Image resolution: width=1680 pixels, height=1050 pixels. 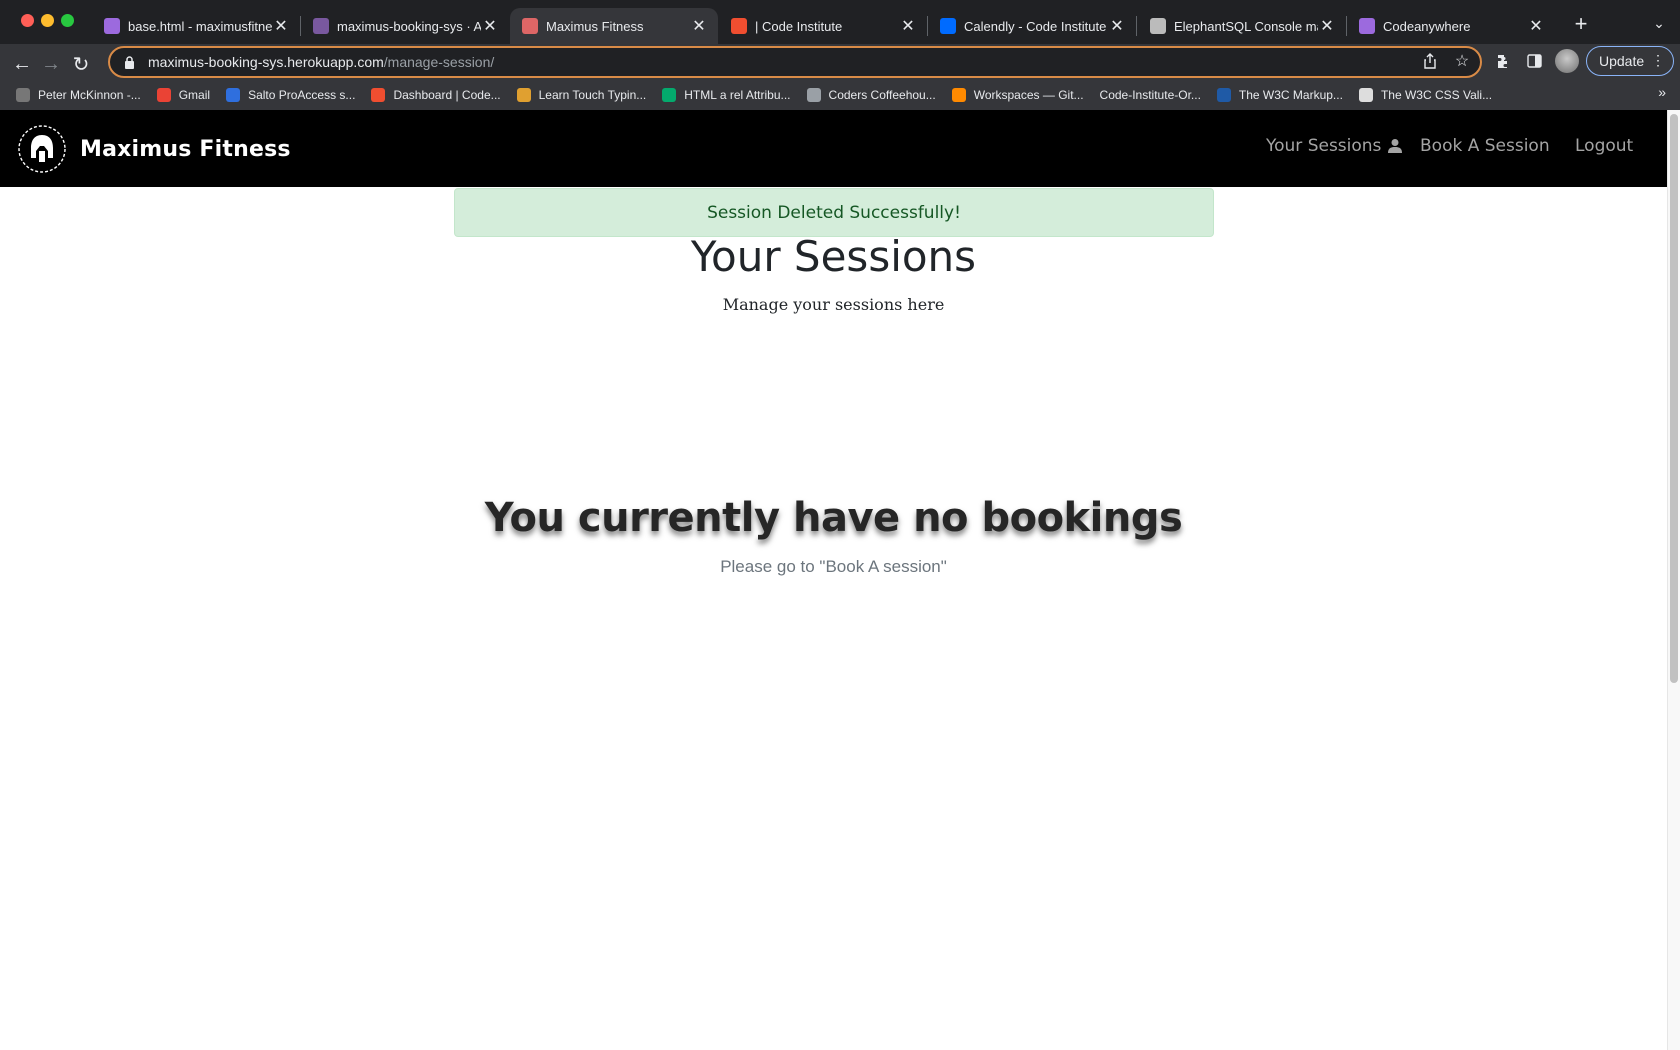 I want to click on browser-tab: | Code Institute ✕, so click(x=823, y=26).